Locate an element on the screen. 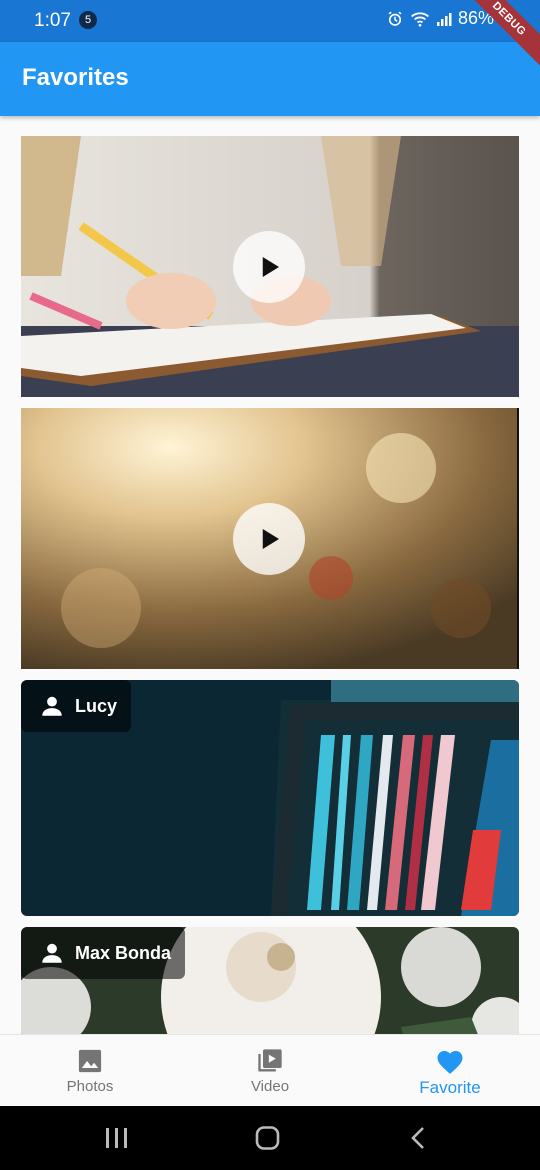 The image size is (540, 1170). nav-label-favorite: Favorite is located at coordinates (450, 1087).